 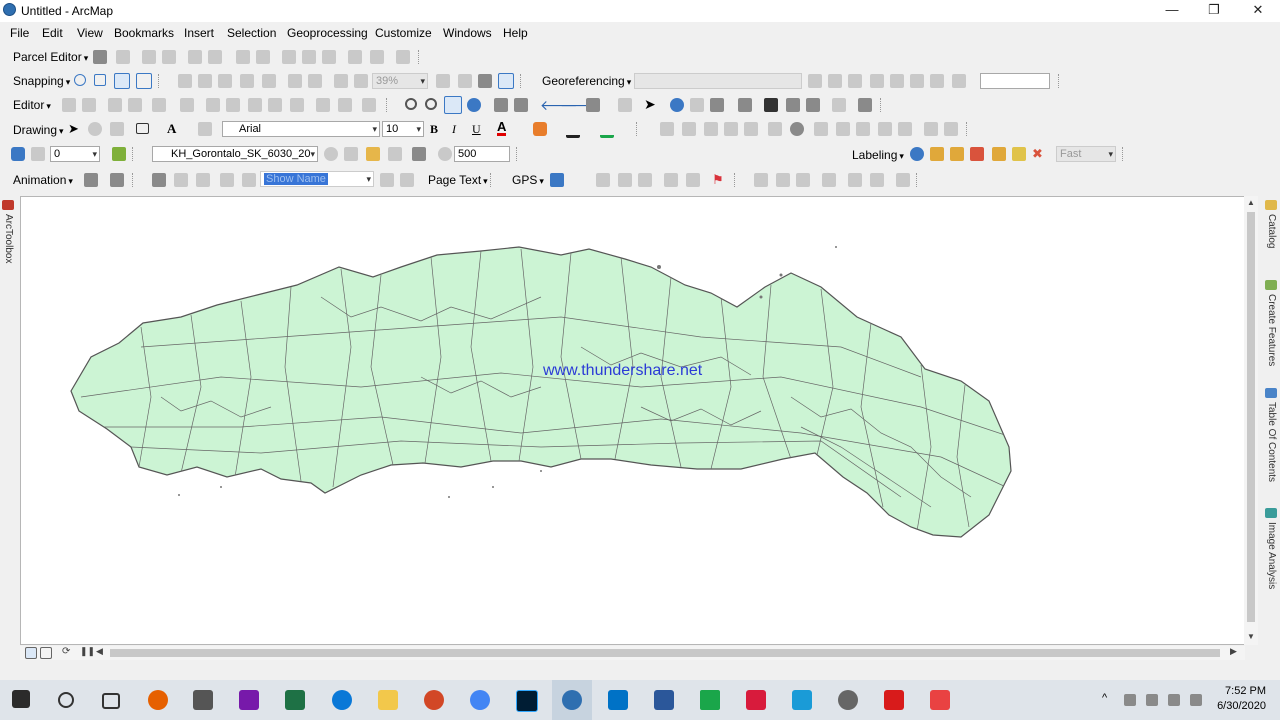 What do you see at coordinates (1271, 555) in the screenshot?
I see `image-analysis-tab: Image Analysis` at bounding box center [1271, 555].